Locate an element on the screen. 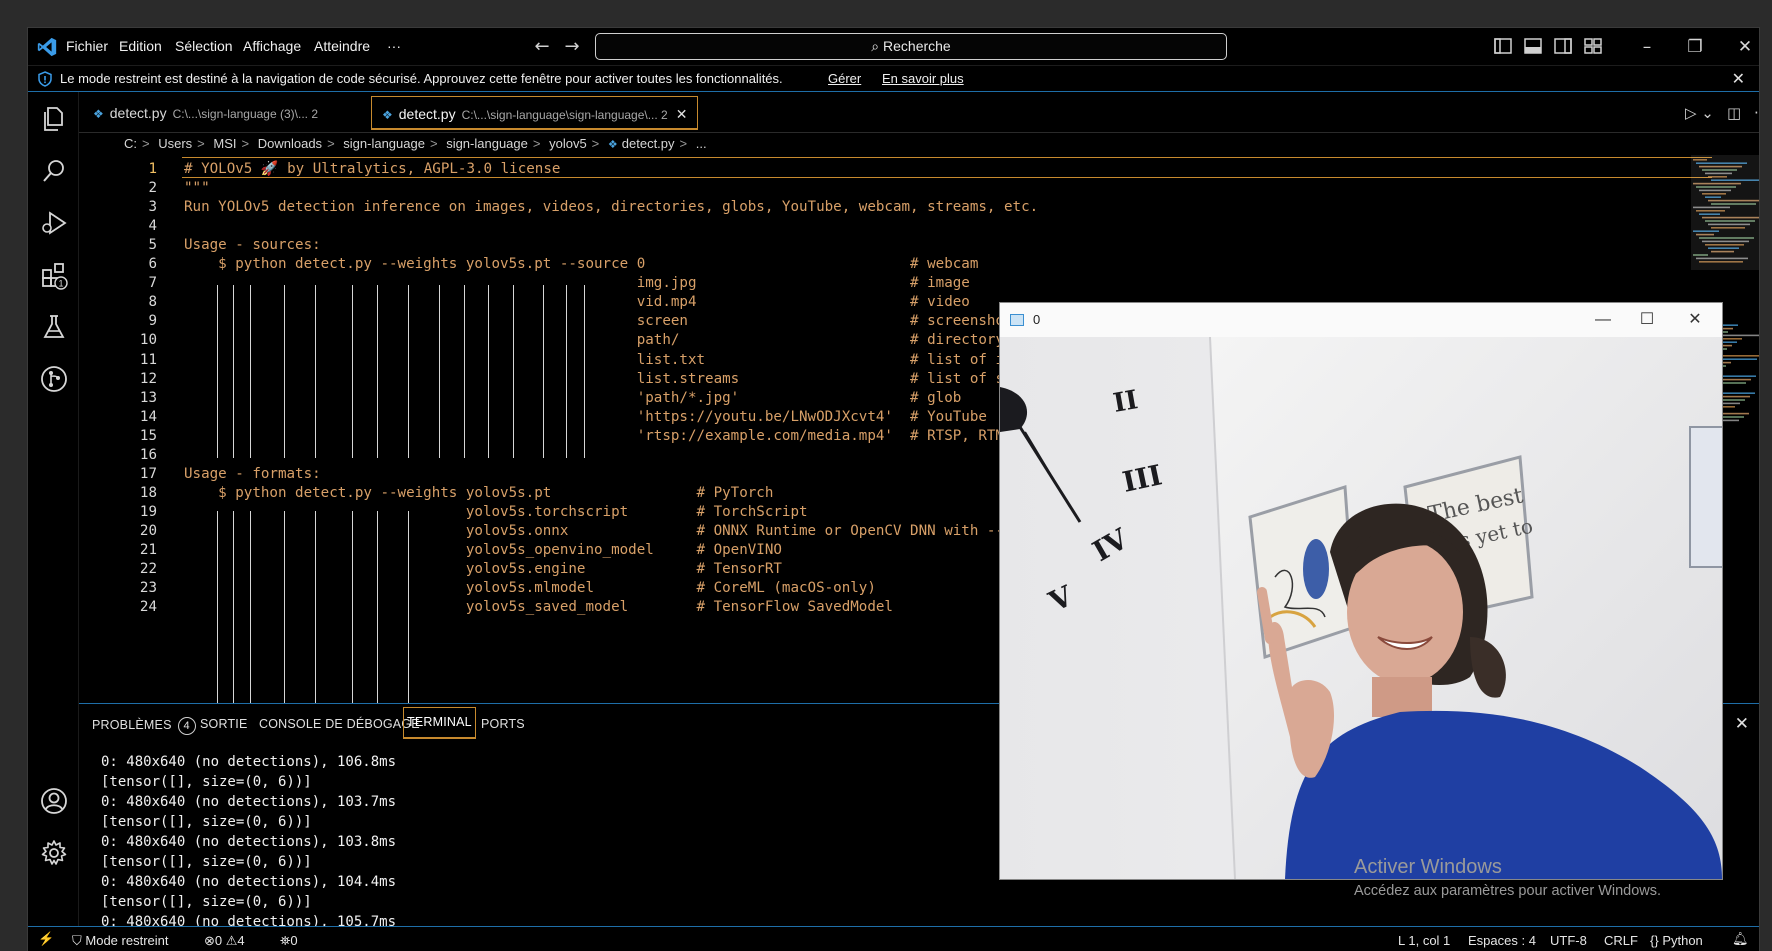  source-control-icon is located at coordinates (54, 379).